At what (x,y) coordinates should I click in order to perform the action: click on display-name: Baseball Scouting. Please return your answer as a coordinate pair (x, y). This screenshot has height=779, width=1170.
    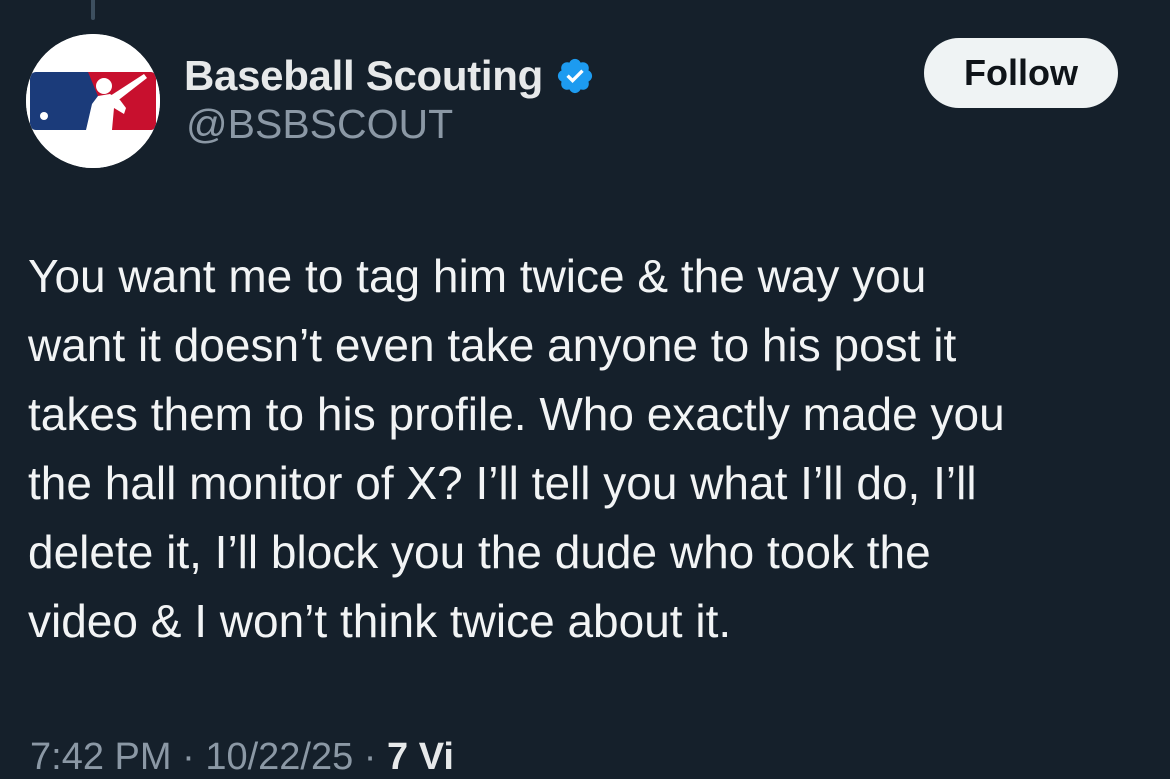
    Looking at the image, I should click on (363, 76).